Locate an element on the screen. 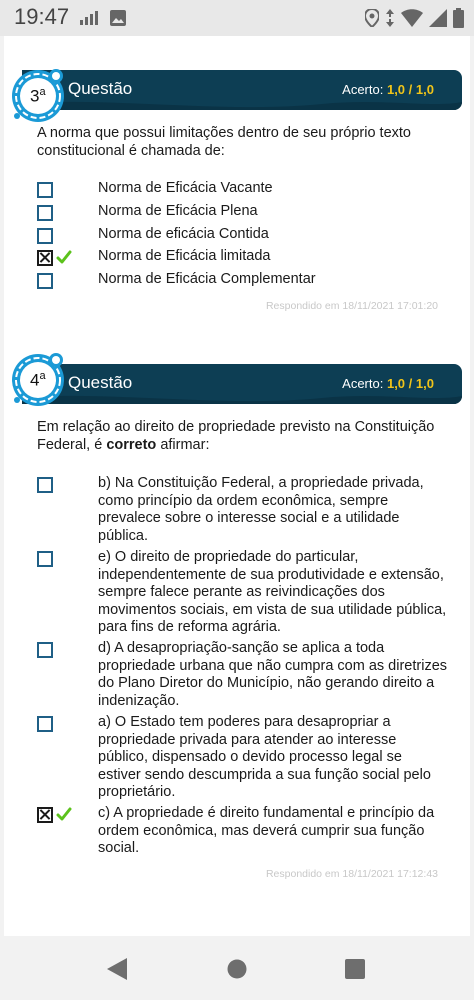 The width and height of the screenshot is (474, 1000). navigation-bar is located at coordinates (237, 968).